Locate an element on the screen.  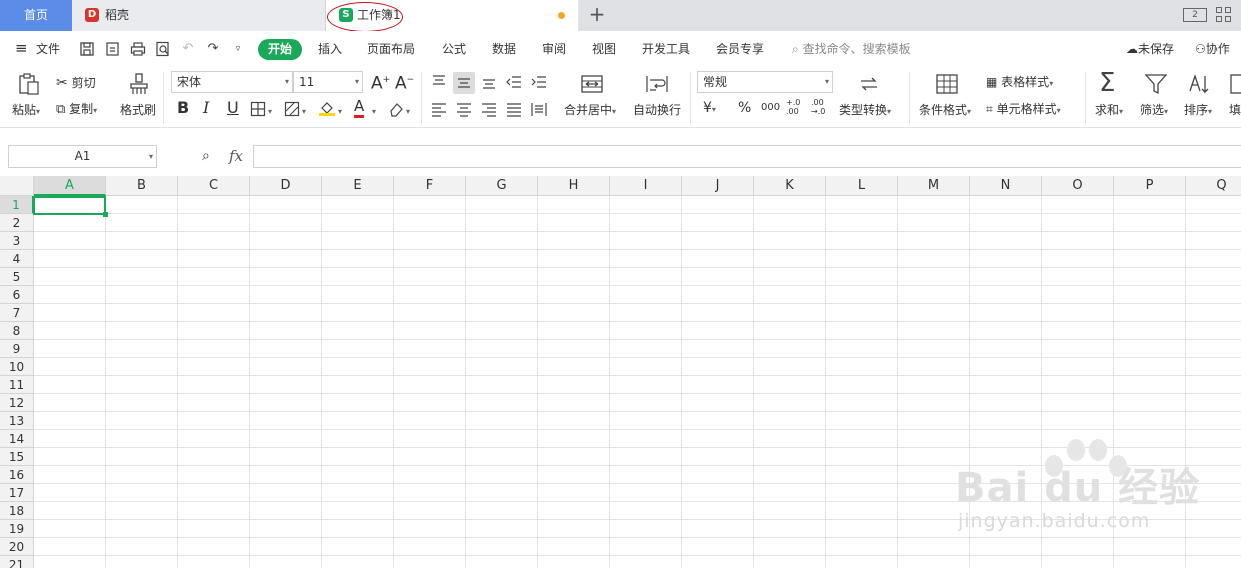
row-header-19: 19 is located at coordinates (17, 529).